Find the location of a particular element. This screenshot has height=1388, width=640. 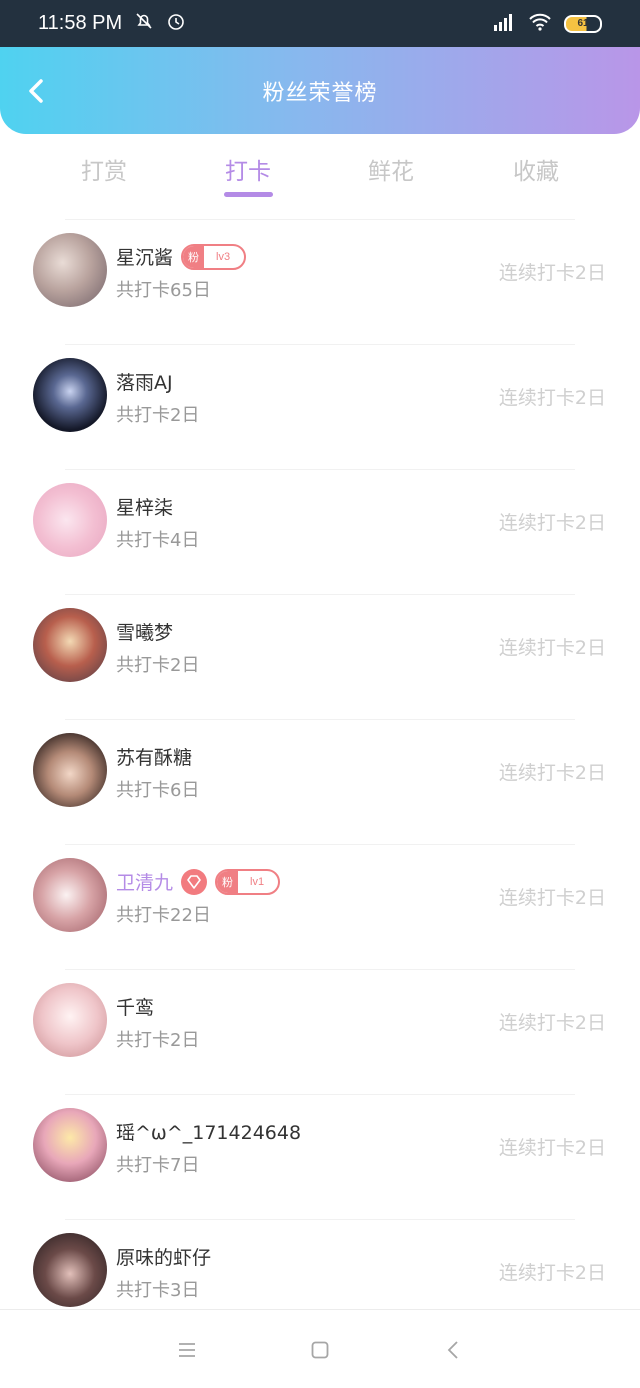

app-header: 粉丝荣誉榜 is located at coordinates (320, 90).